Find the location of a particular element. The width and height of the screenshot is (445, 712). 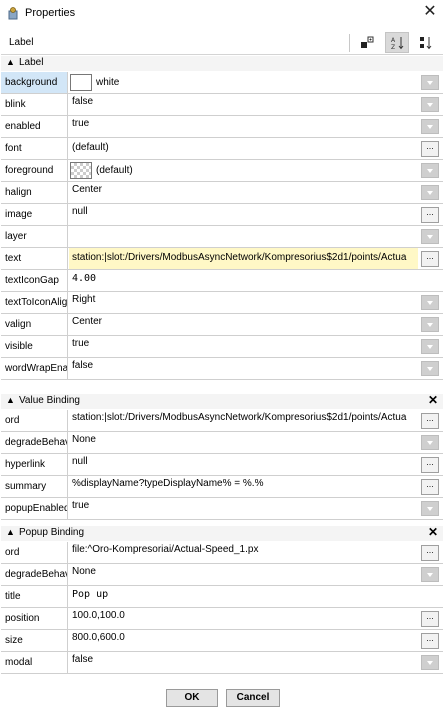

property-row-layer: layer is located at coordinates (222, 237).